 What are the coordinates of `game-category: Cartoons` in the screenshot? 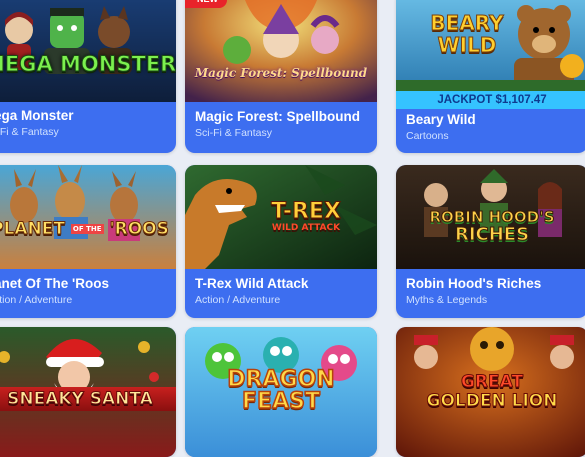 It's located at (427, 136).